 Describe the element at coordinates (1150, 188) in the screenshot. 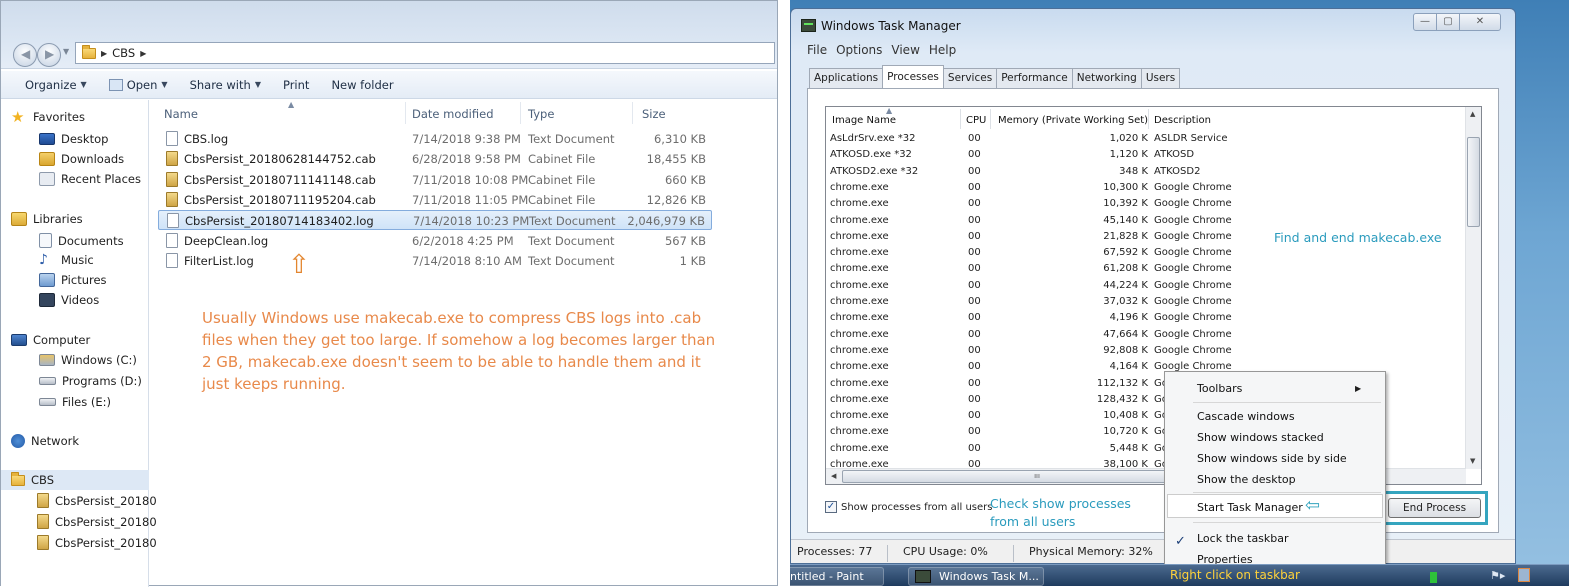

I see `process-row: chrome.exe 00 10,300 K Google Chrome` at that location.